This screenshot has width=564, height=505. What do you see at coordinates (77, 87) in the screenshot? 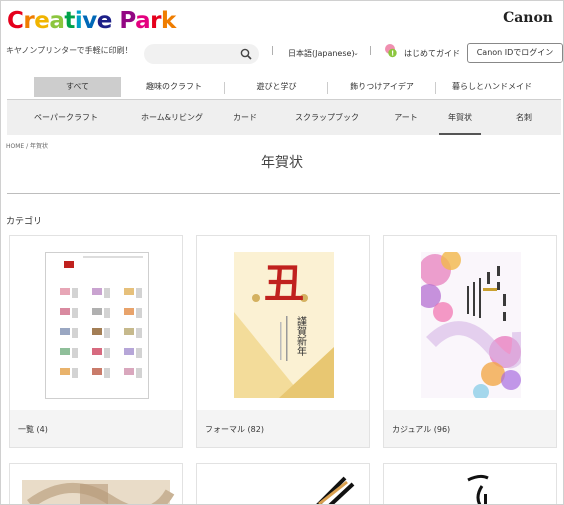
I see `main-nav-item-all: すべて` at bounding box center [77, 87].